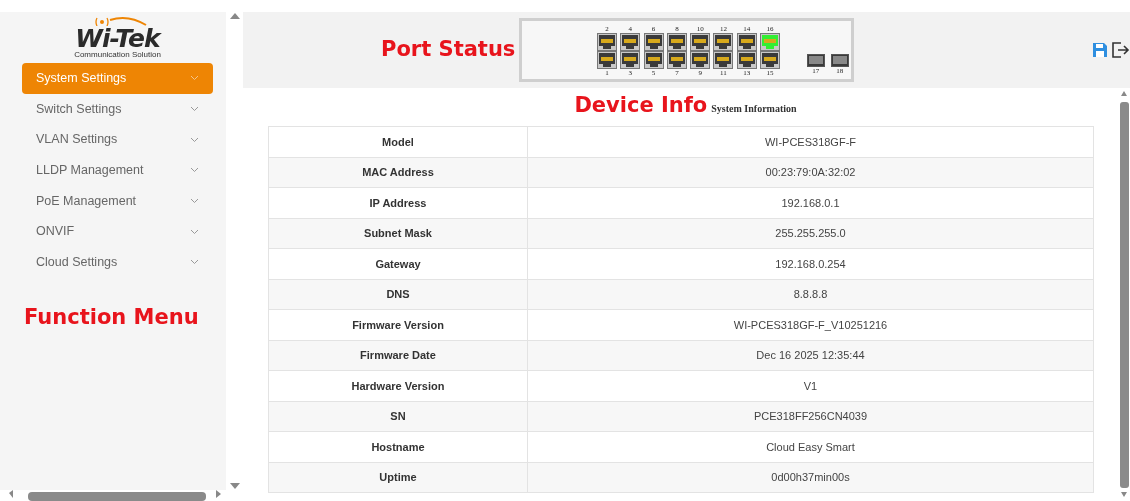 This screenshot has height=501, width=1130. Describe the element at coordinates (117, 232) in the screenshot. I see `menu-item: ONVIF` at that location.